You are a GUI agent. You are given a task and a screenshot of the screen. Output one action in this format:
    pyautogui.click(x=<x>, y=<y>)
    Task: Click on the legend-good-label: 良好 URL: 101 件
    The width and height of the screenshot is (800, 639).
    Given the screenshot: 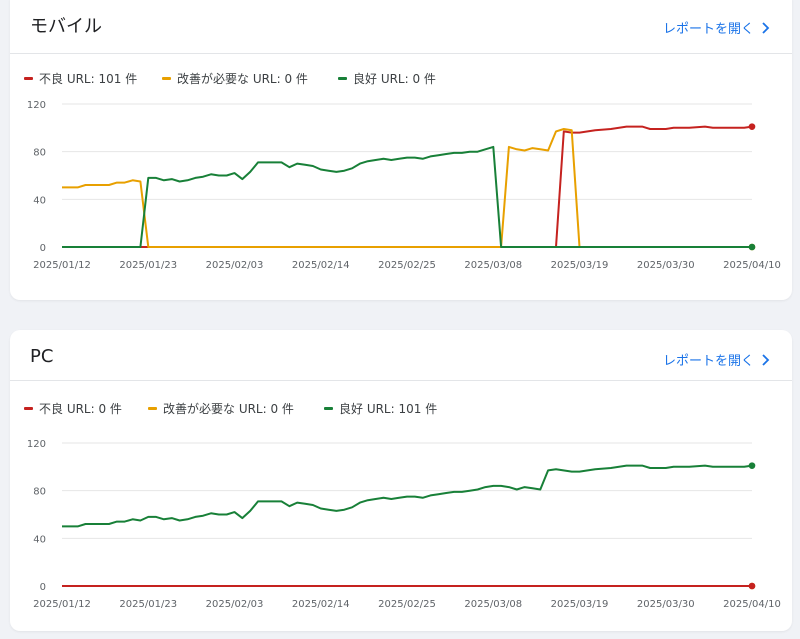 What is the action you would take?
    pyautogui.click(x=388, y=409)
    